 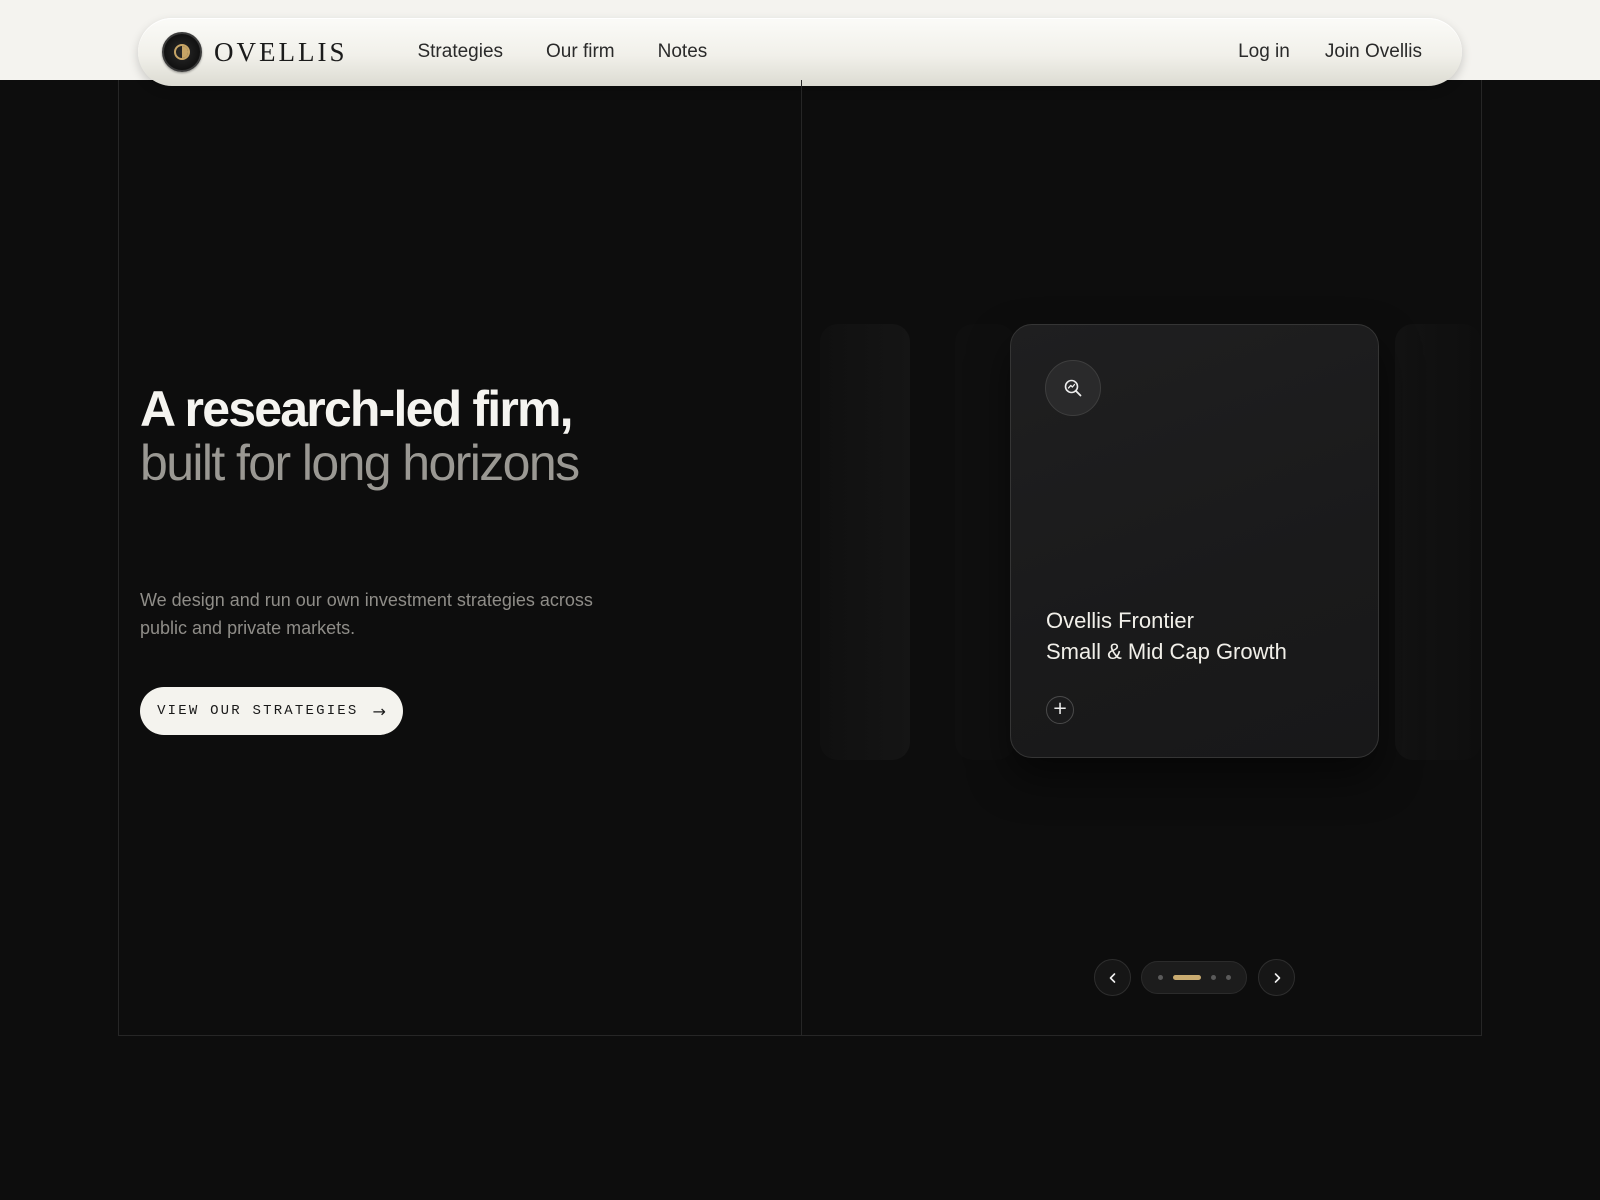 I want to click on chevron-right-icon, so click(x=1277, y=977).